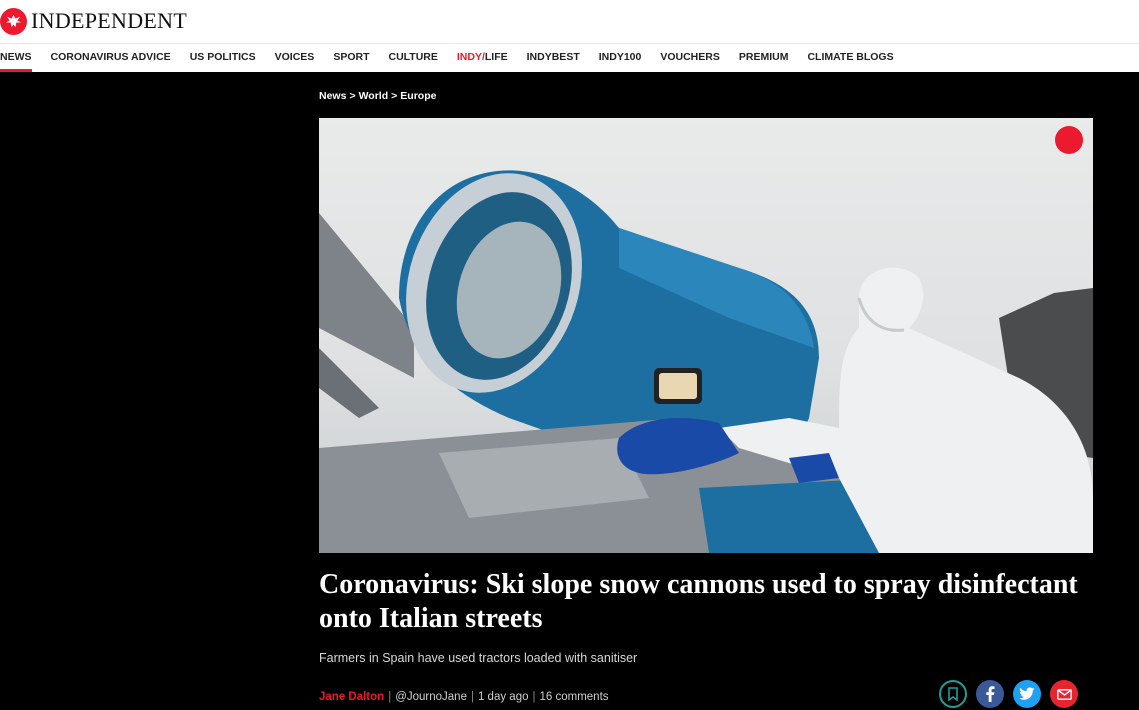 The width and height of the screenshot is (1139, 710). I want to click on nav-label: CLIMATE BLOGS, so click(850, 57).